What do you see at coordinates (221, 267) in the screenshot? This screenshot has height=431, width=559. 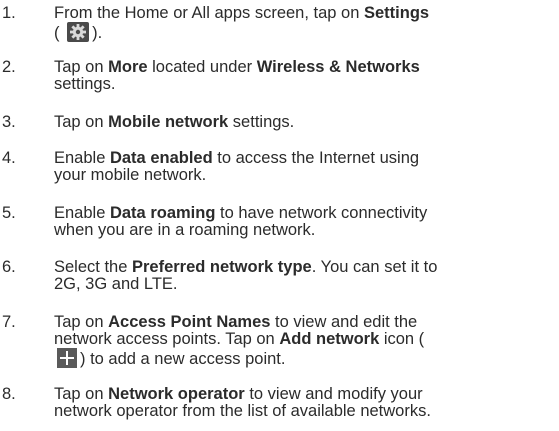 I see `ui-term: Preferred network type` at bounding box center [221, 267].